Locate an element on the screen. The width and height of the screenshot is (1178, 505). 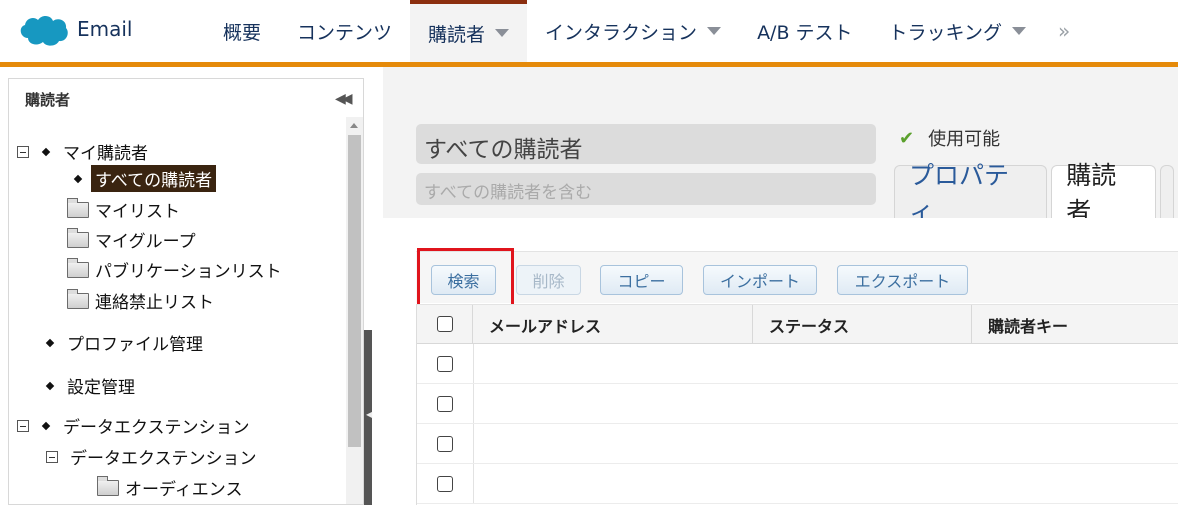
tree-item-label: マイグループ is located at coordinates (145, 242).